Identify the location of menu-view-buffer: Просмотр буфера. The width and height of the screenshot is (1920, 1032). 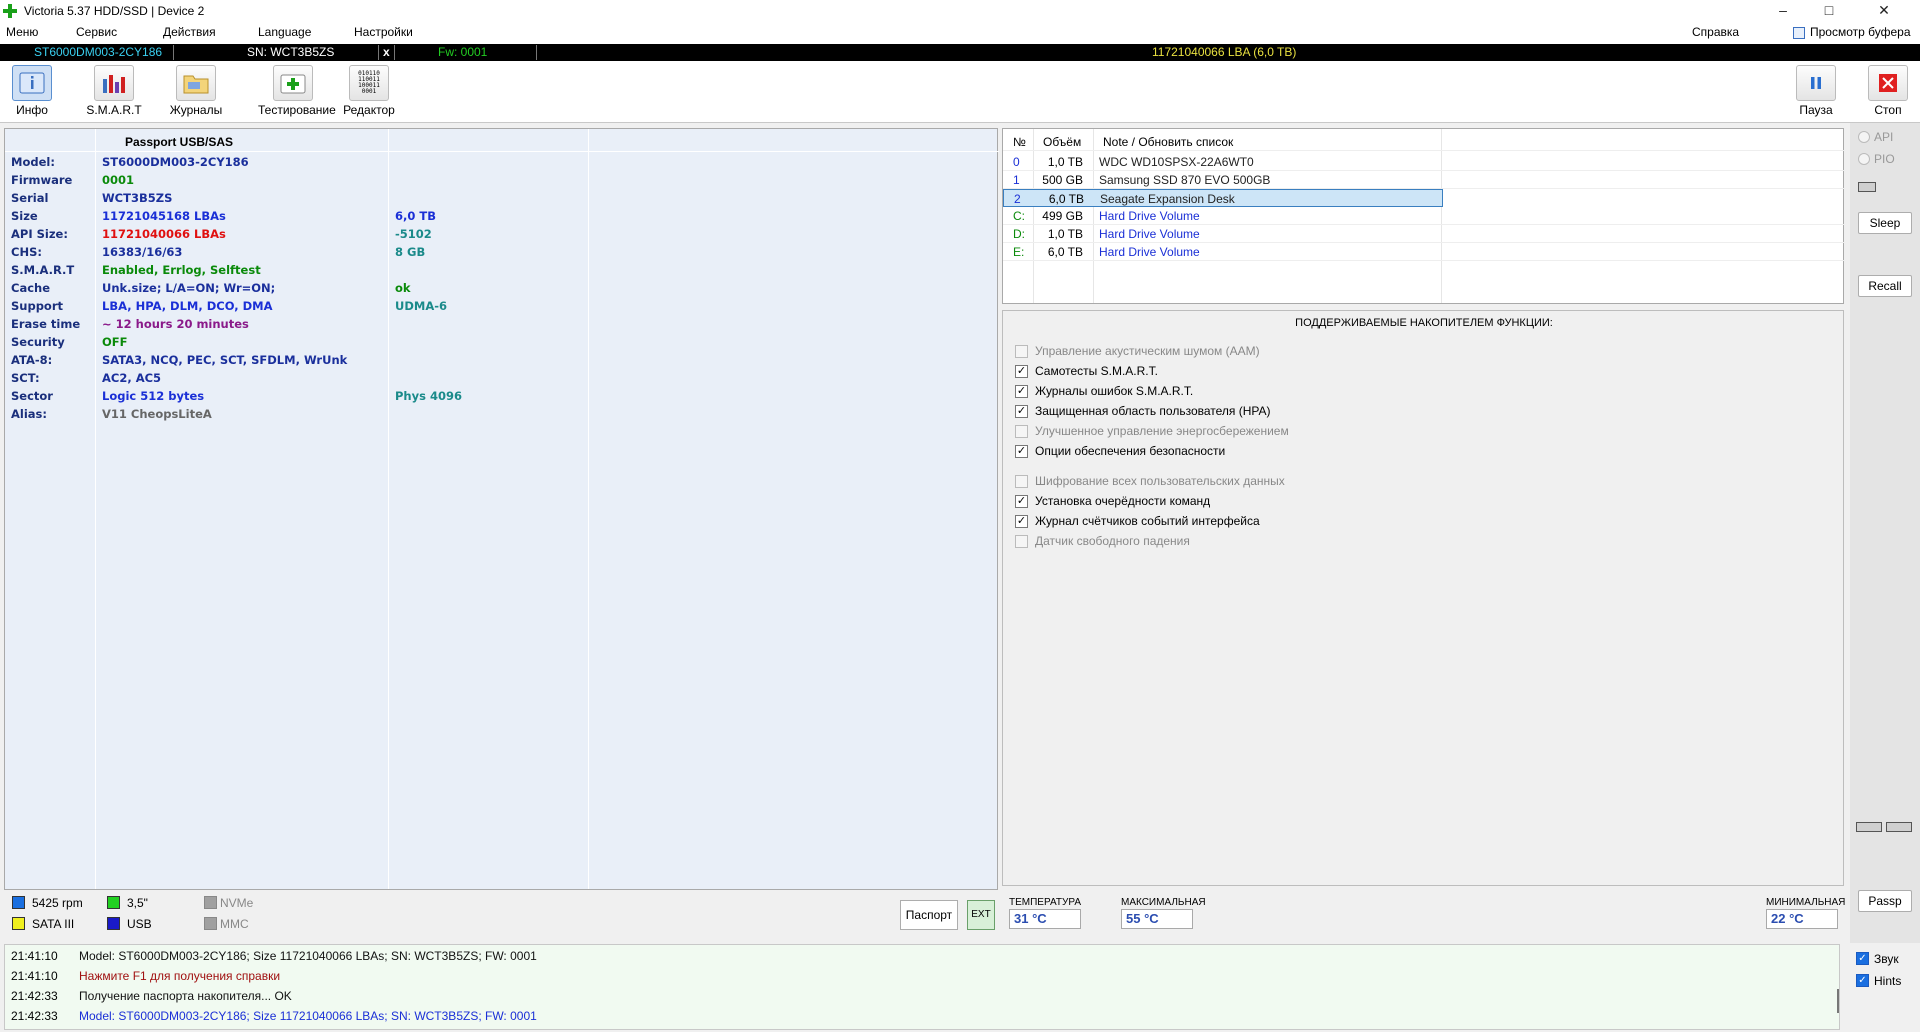
(1860, 32).